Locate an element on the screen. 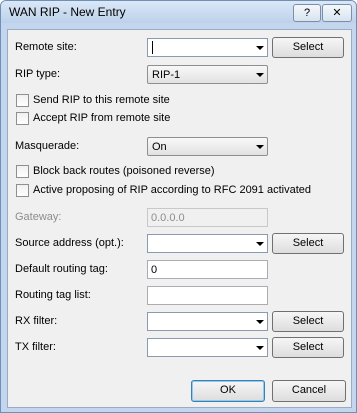 The image size is (357, 413). source-address-select-button: Select is located at coordinates (308, 243).